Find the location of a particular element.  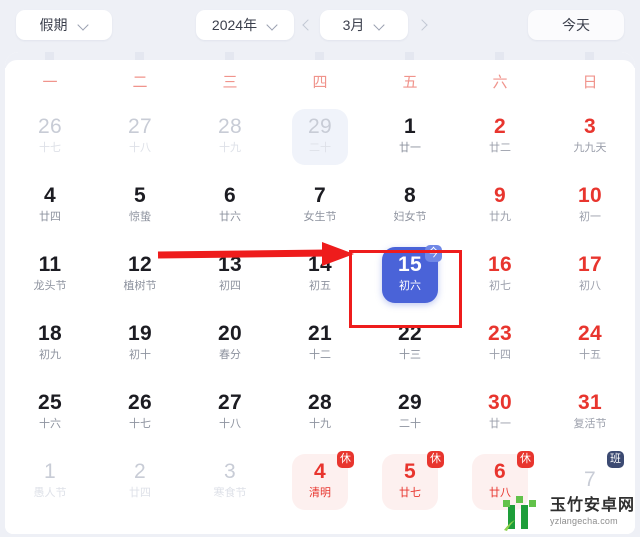

day-cell: 1 愚人节 is located at coordinates (50, 481).